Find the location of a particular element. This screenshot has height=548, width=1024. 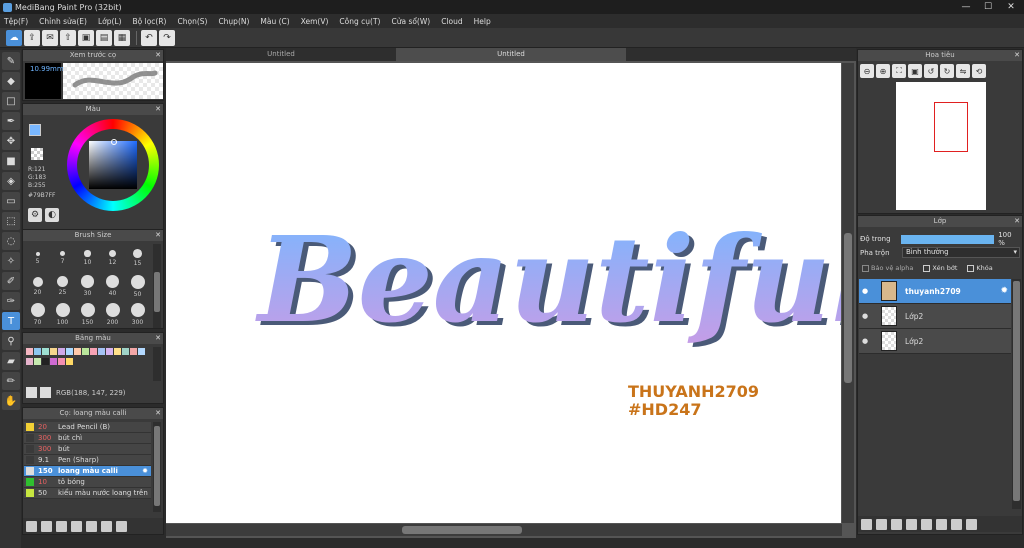

grid-icon: ▦ is located at coordinates (122, 37).